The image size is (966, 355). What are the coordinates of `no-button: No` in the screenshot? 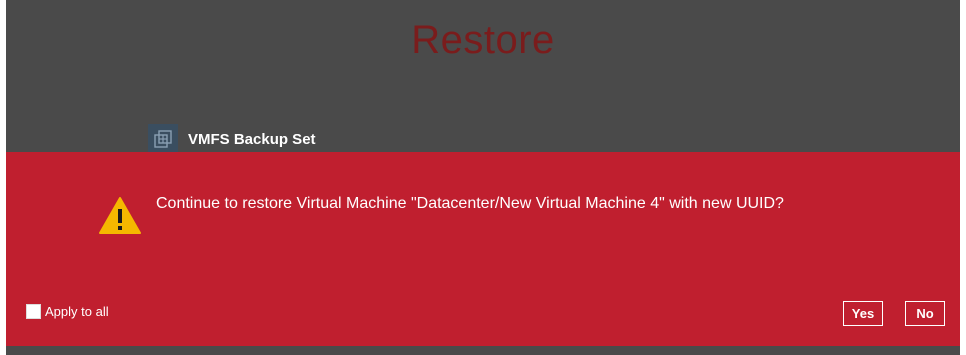 It's located at (925, 313).